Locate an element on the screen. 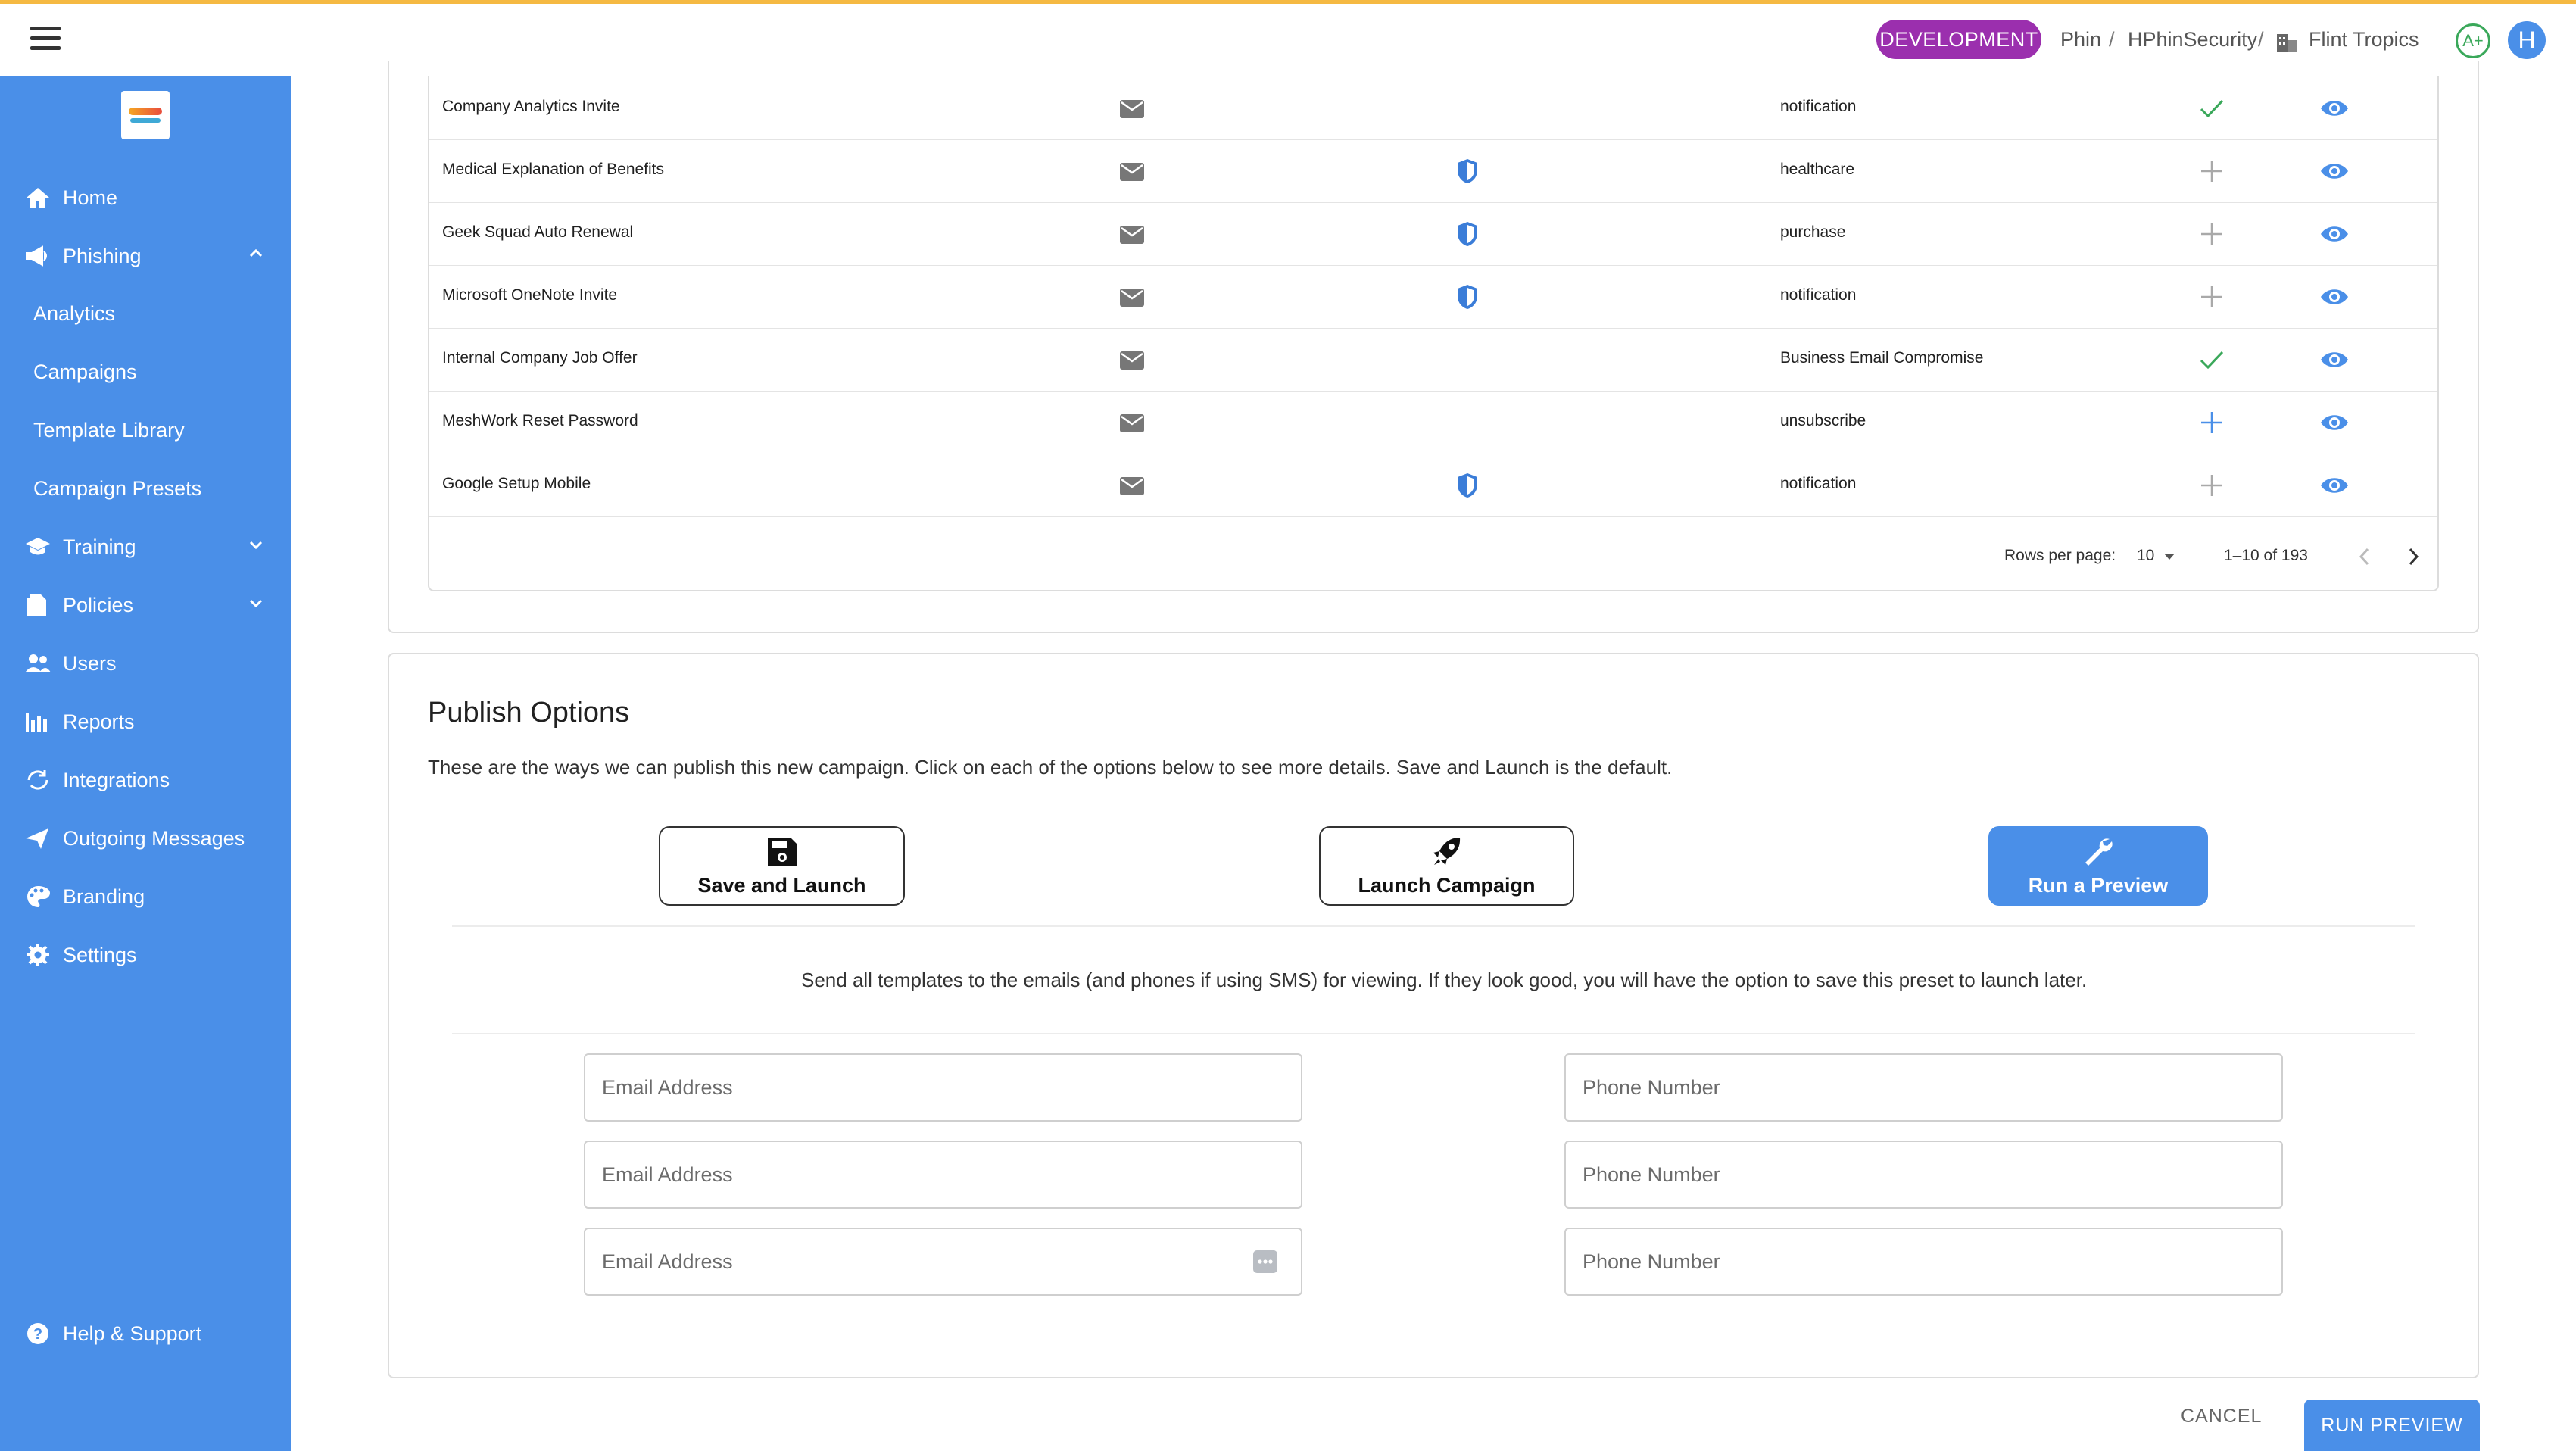  chevron-left-icon is located at coordinates (2365, 556).